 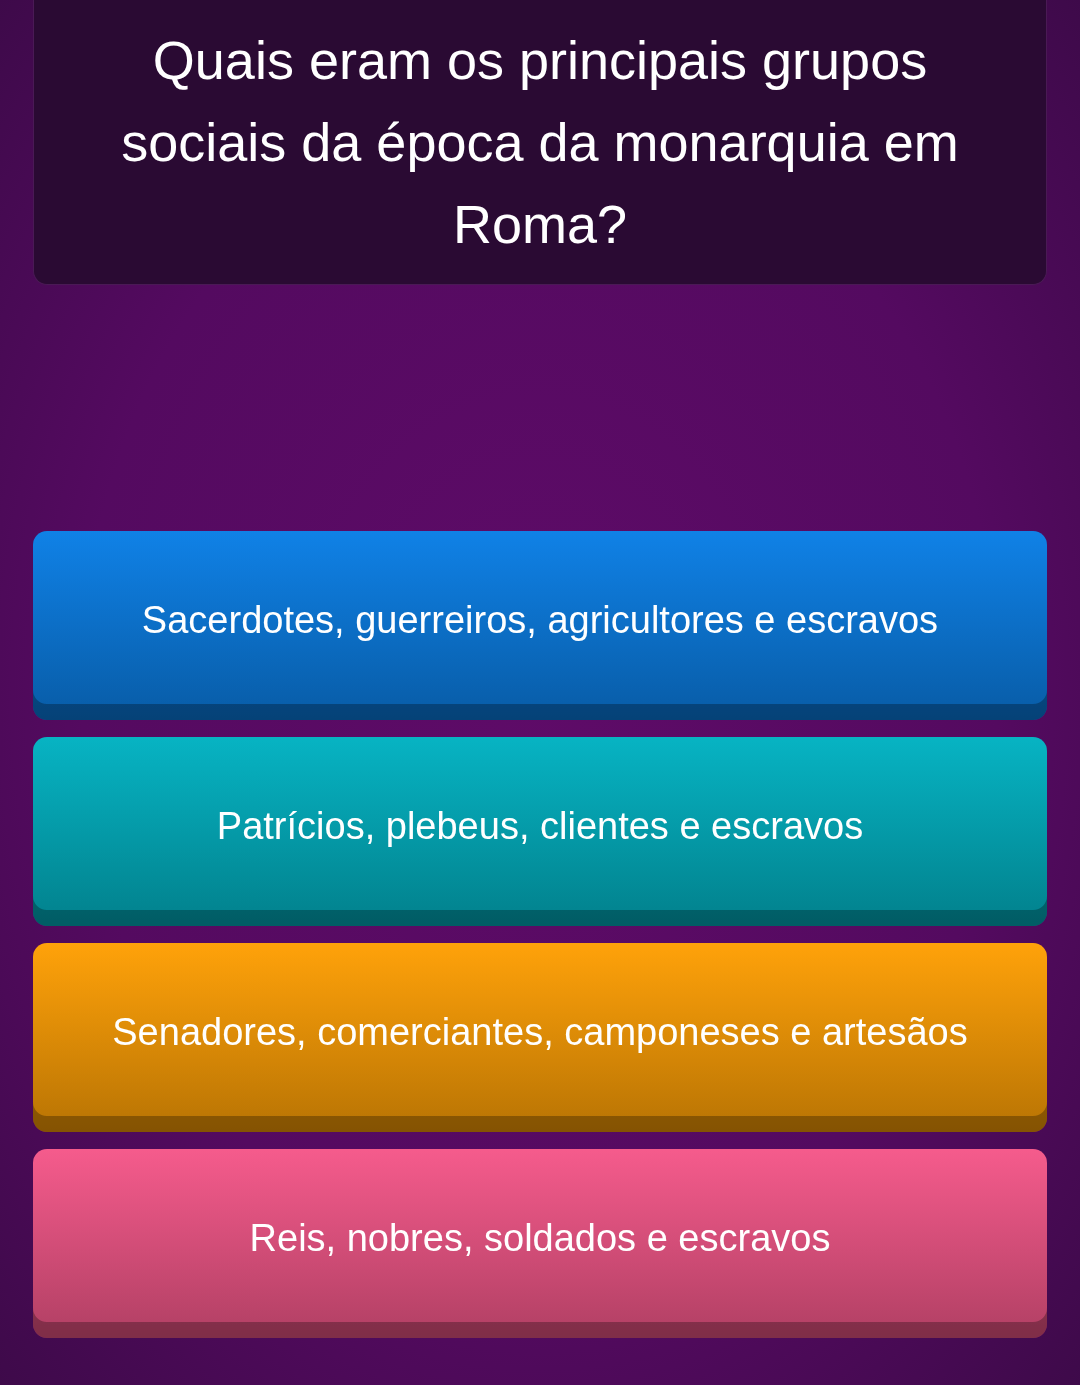 What do you see at coordinates (540, 1037) in the screenshot?
I see `answer-button: Senadores, comerciantes, camponeses e artesãos` at bounding box center [540, 1037].